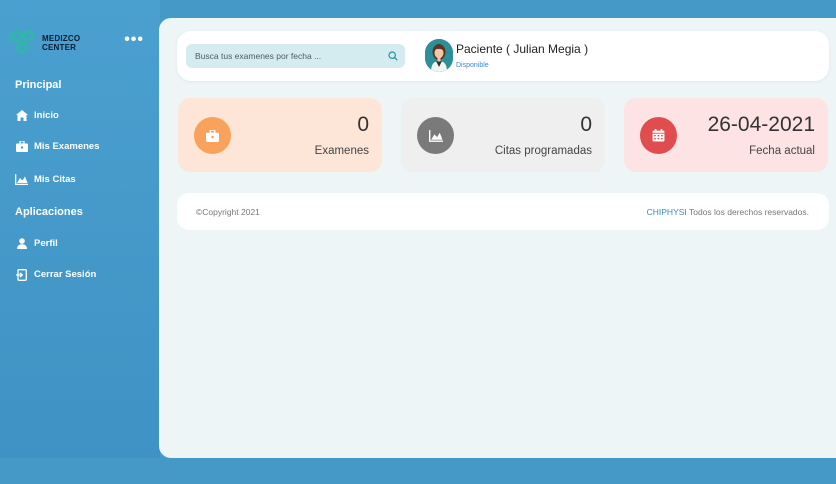  I want to click on footer-rights: CHIPHYSI Todos los derechos reservados., so click(728, 212).